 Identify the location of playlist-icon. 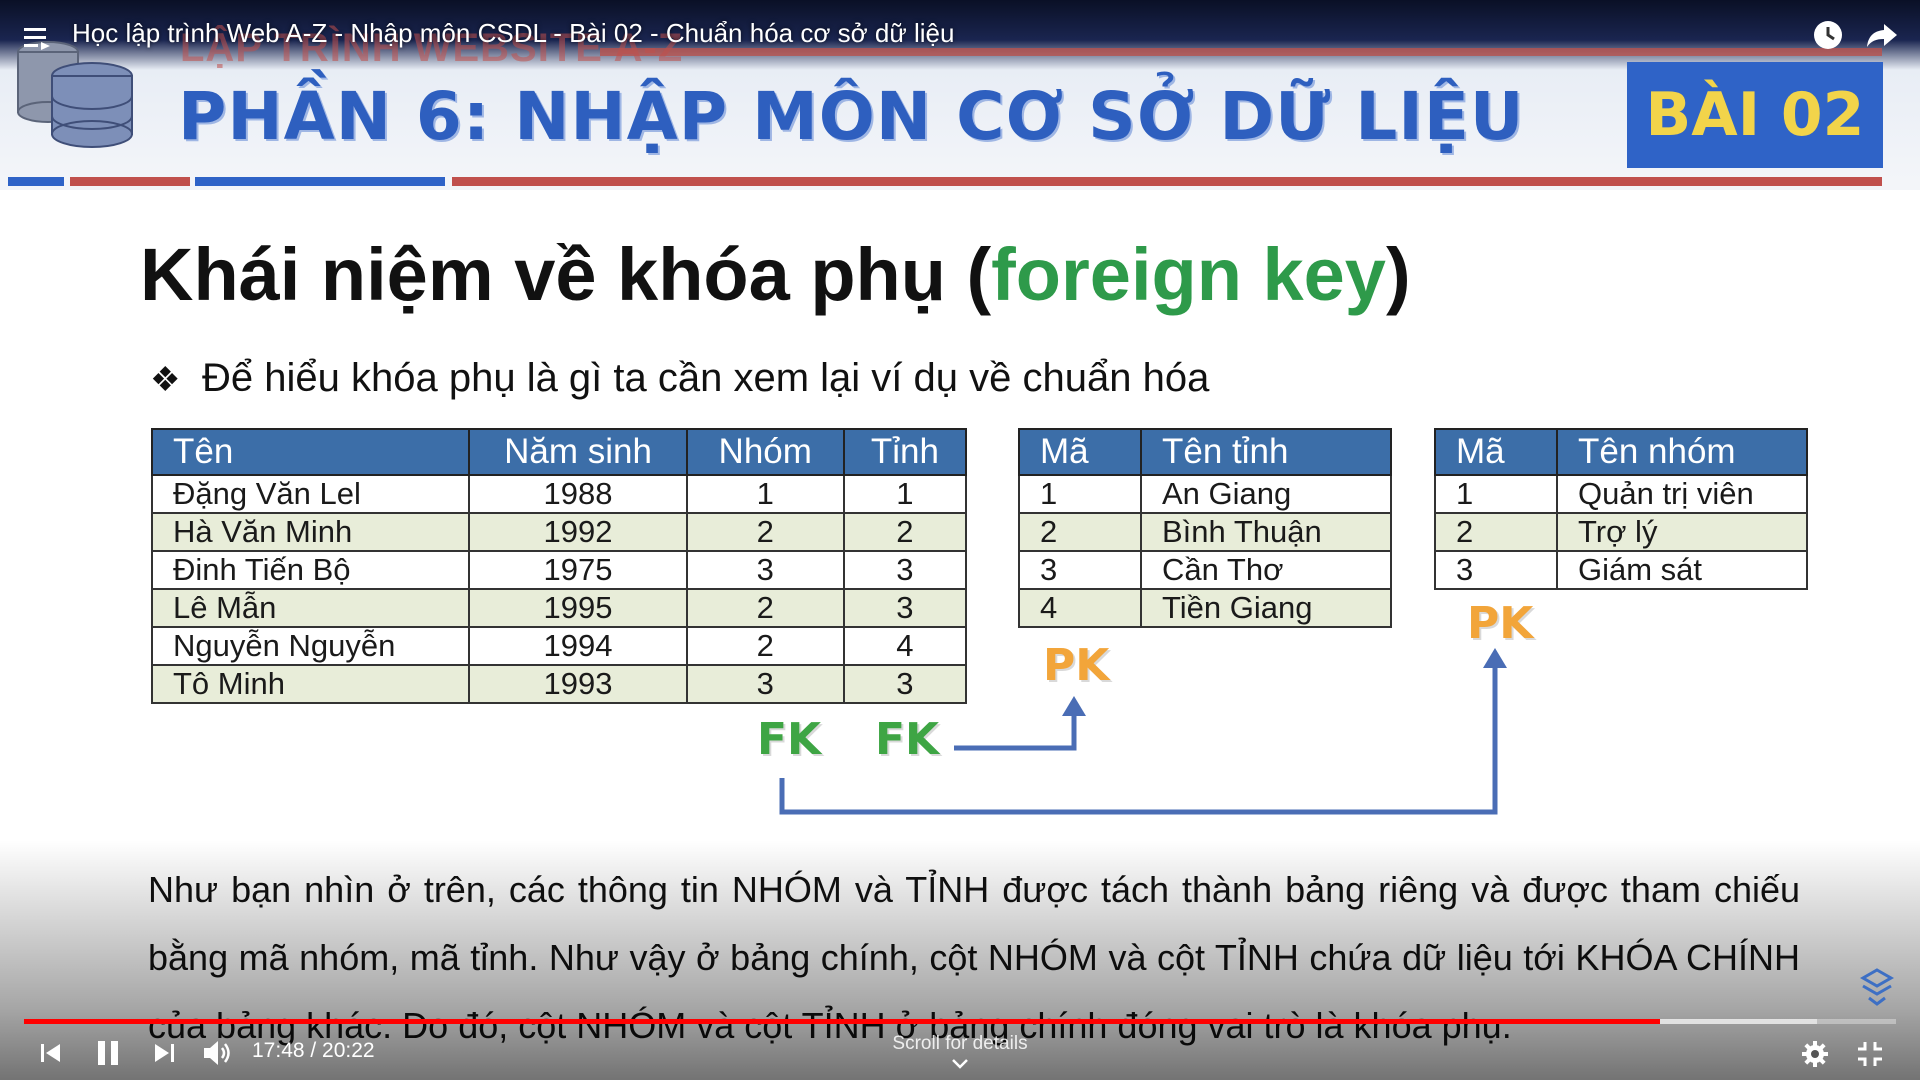
(38, 38).